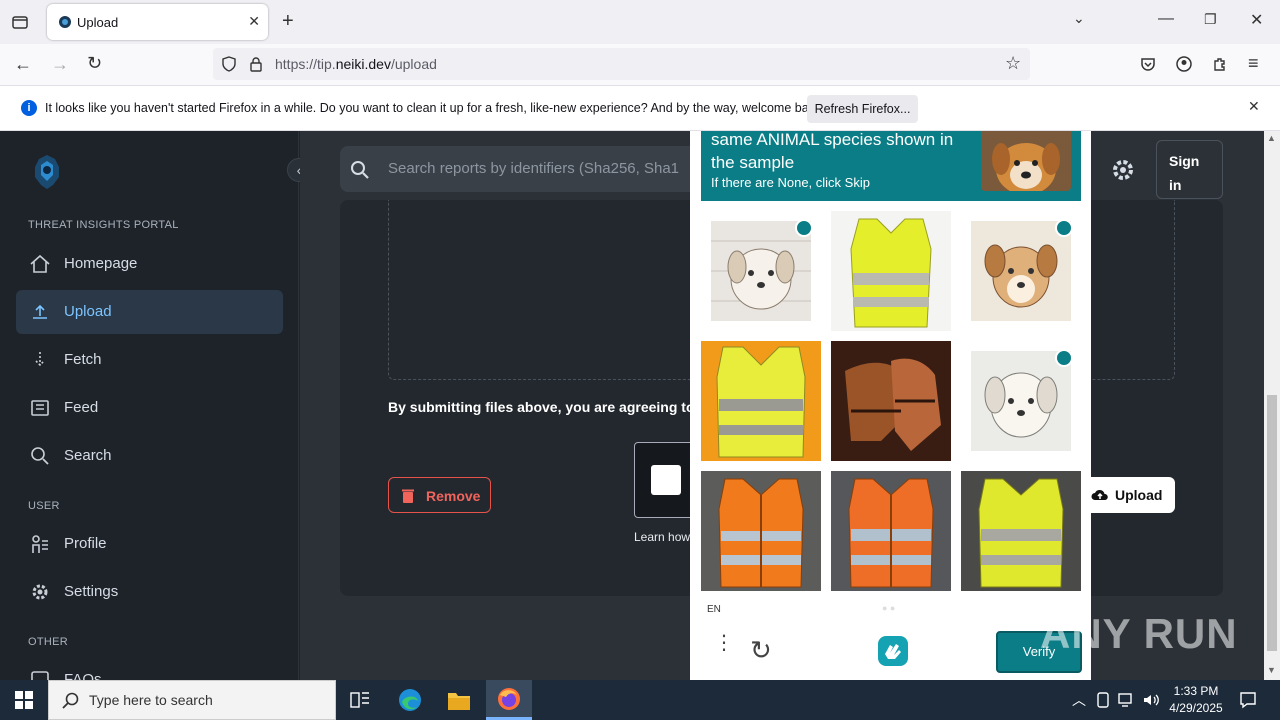 Image resolution: width=1280 pixels, height=720 pixels. I want to click on sidebar-item-search: Search, so click(149, 456).